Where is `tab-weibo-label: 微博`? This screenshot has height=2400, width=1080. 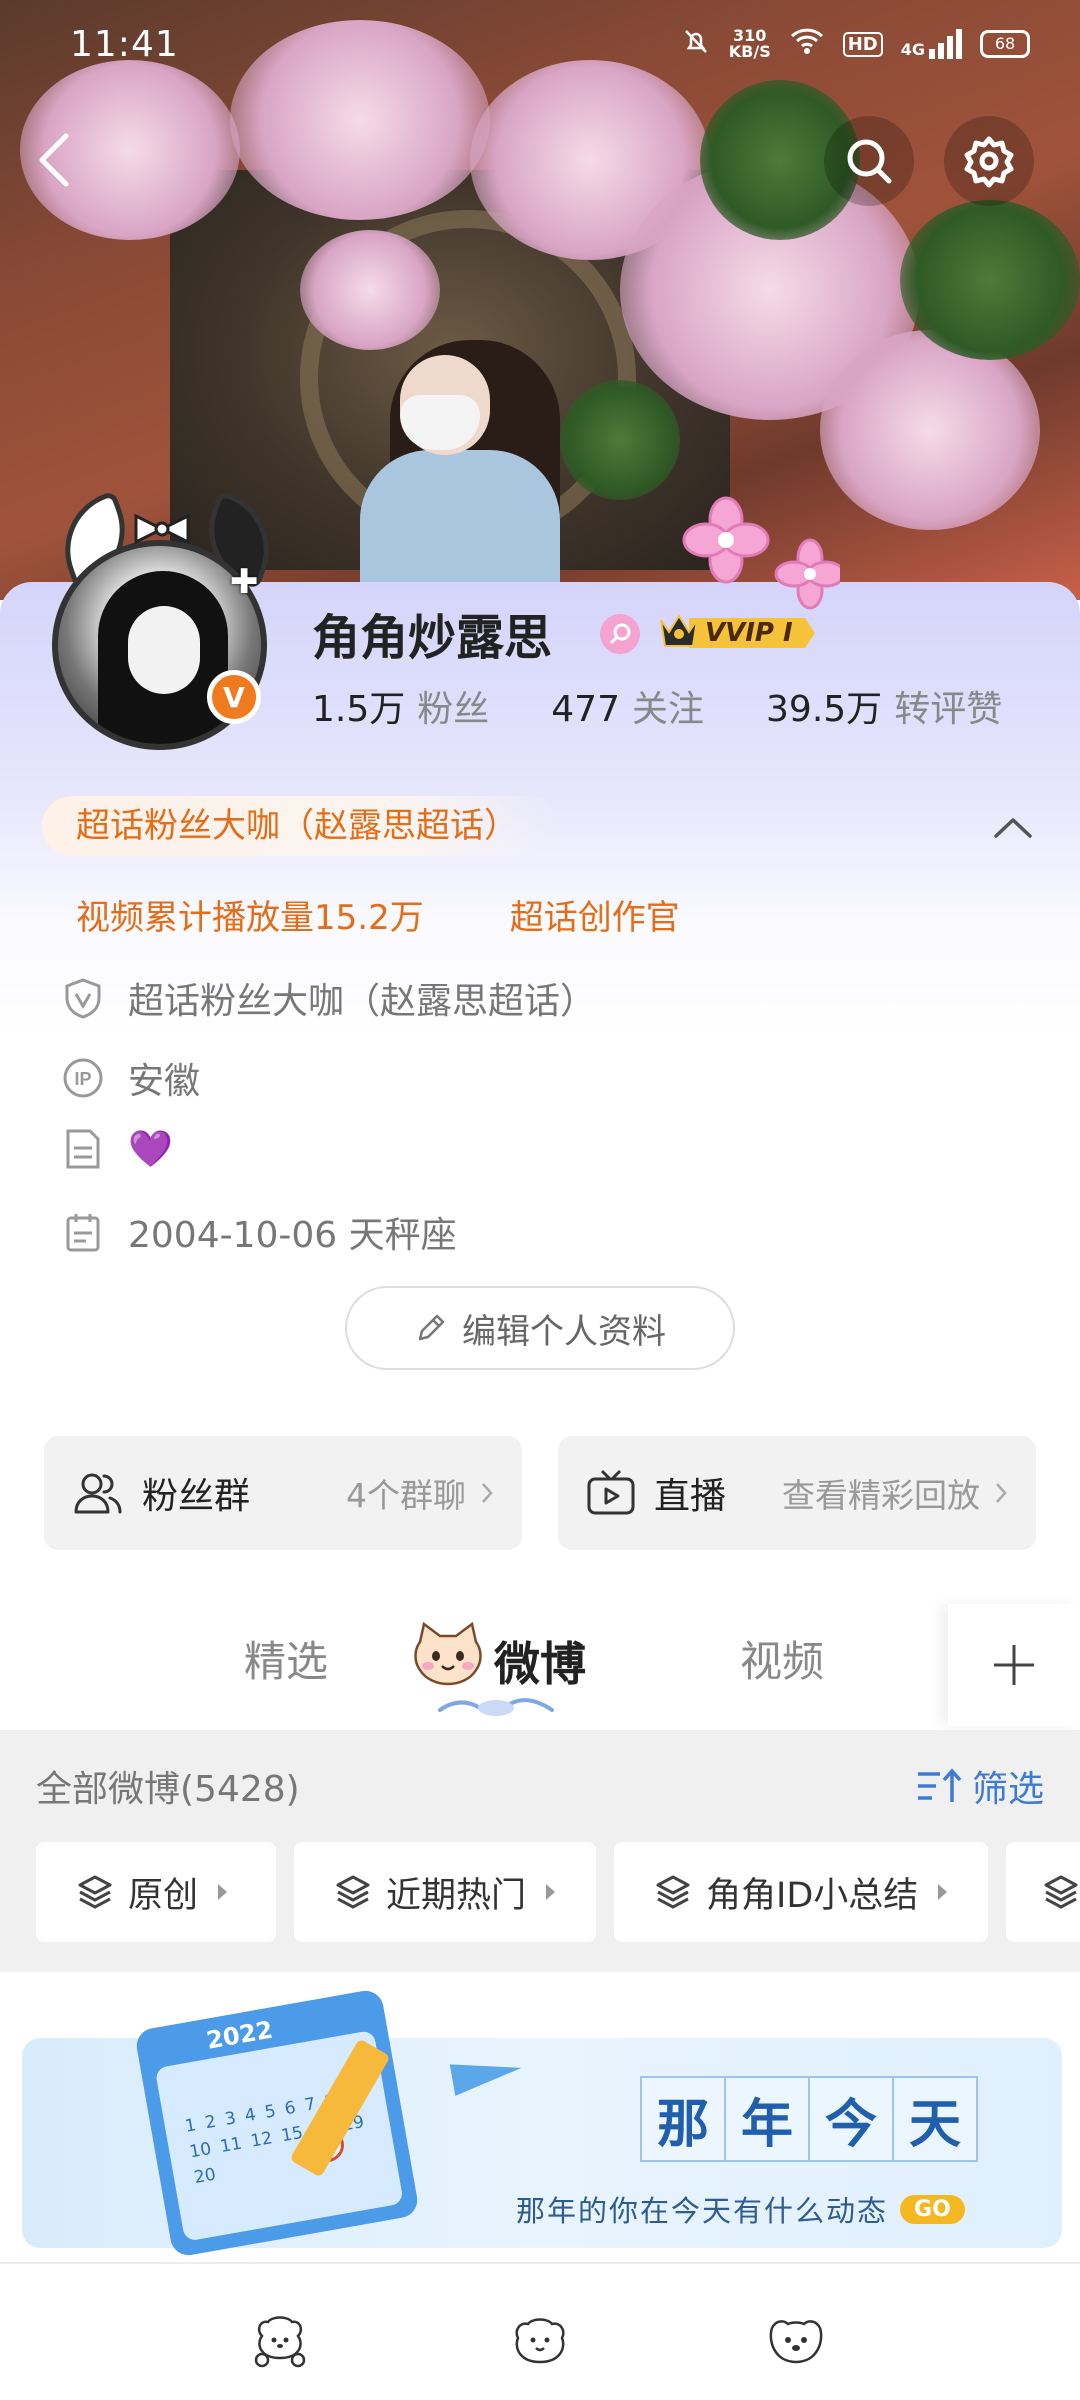
tab-weibo-label: 微博 is located at coordinates (540, 1664).